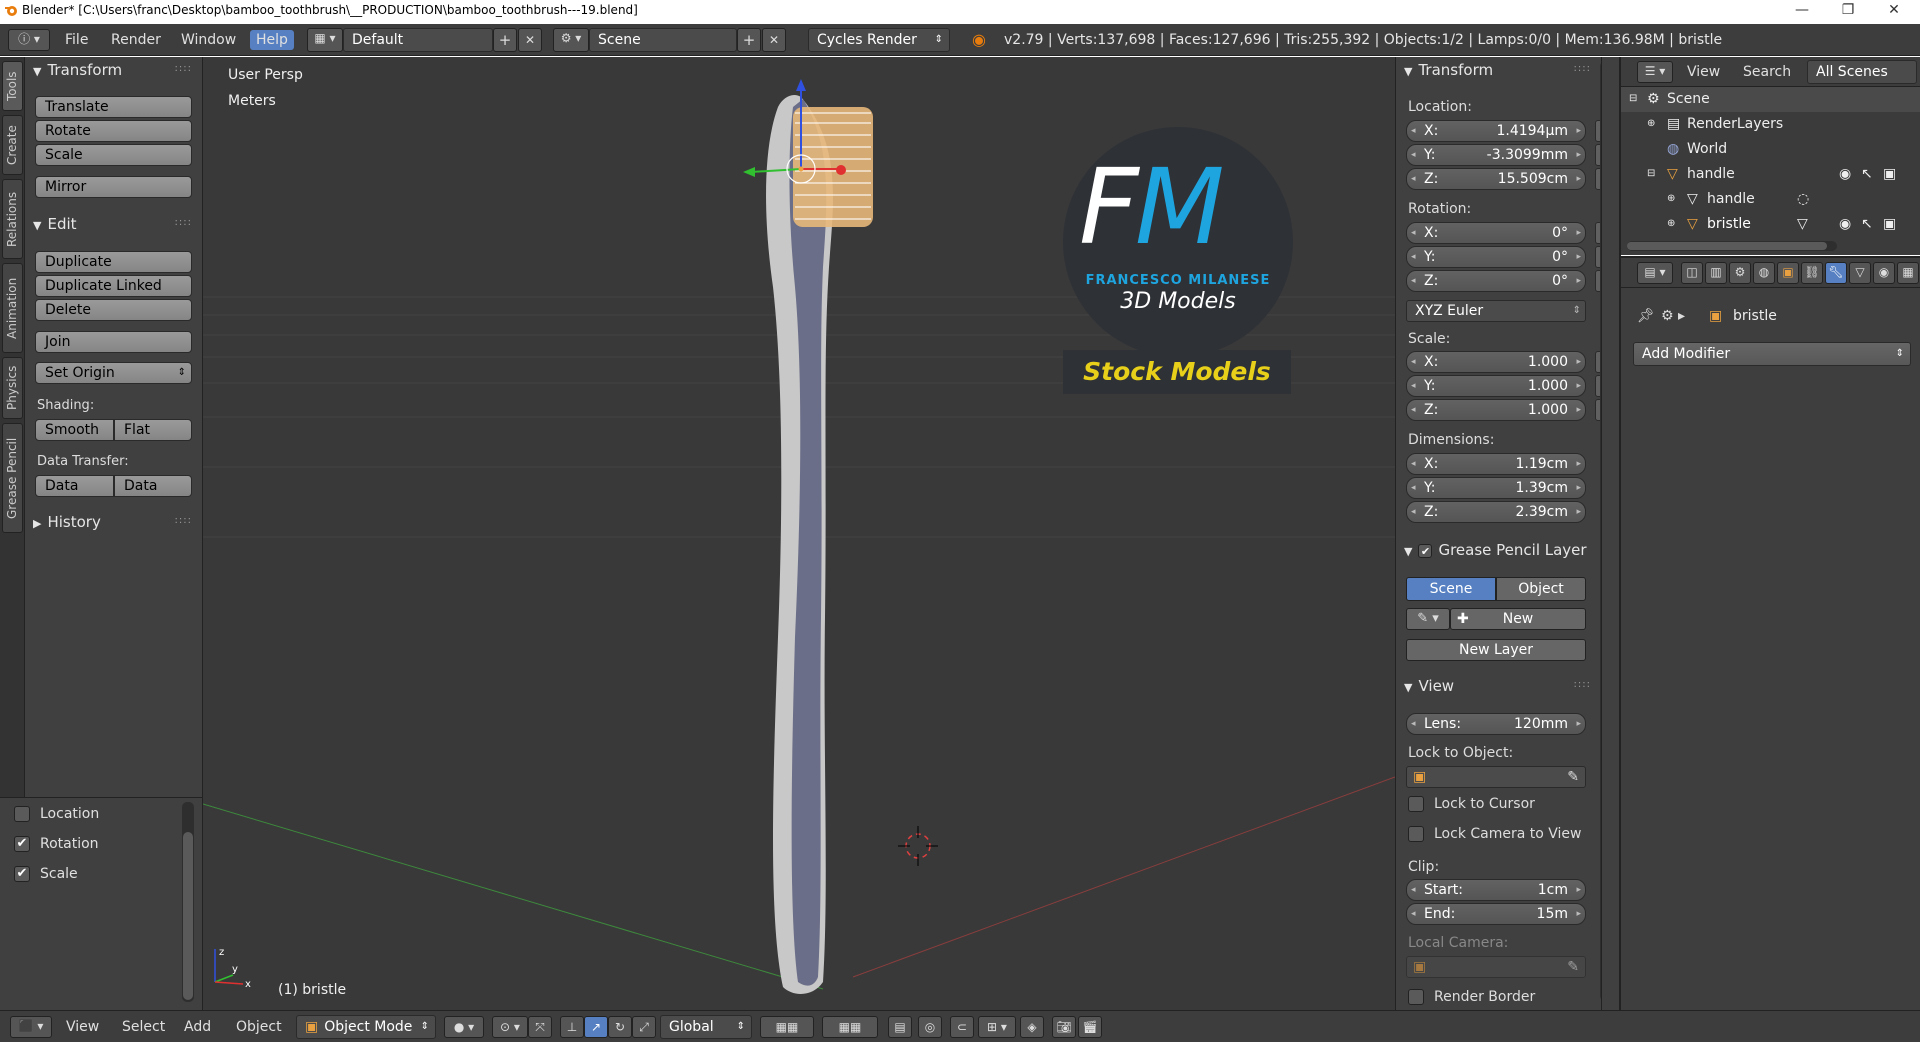 The image size is (1920, 1042). What do you see at coordinates (530, 40) in the screenshot?
I see `remove-layout-button: ✕` at bounding box center [530, 40].